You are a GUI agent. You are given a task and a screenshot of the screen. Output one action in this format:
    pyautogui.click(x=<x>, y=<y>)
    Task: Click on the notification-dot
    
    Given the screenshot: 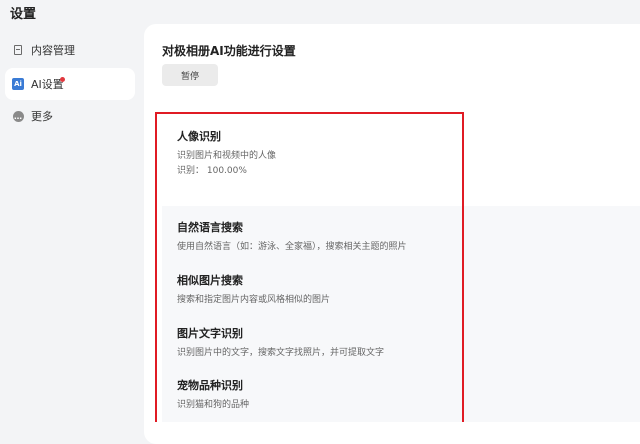 What is the action you would take?
    pyautogui.click(x=62, y=79)
    